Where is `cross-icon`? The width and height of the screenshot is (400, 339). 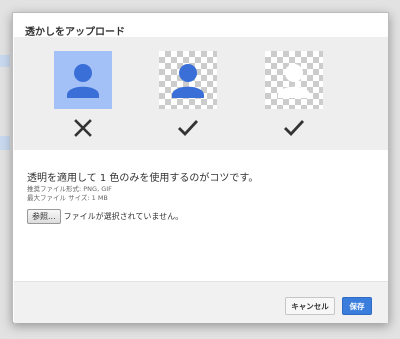 cross-icon is located at coordinates (83, 128).